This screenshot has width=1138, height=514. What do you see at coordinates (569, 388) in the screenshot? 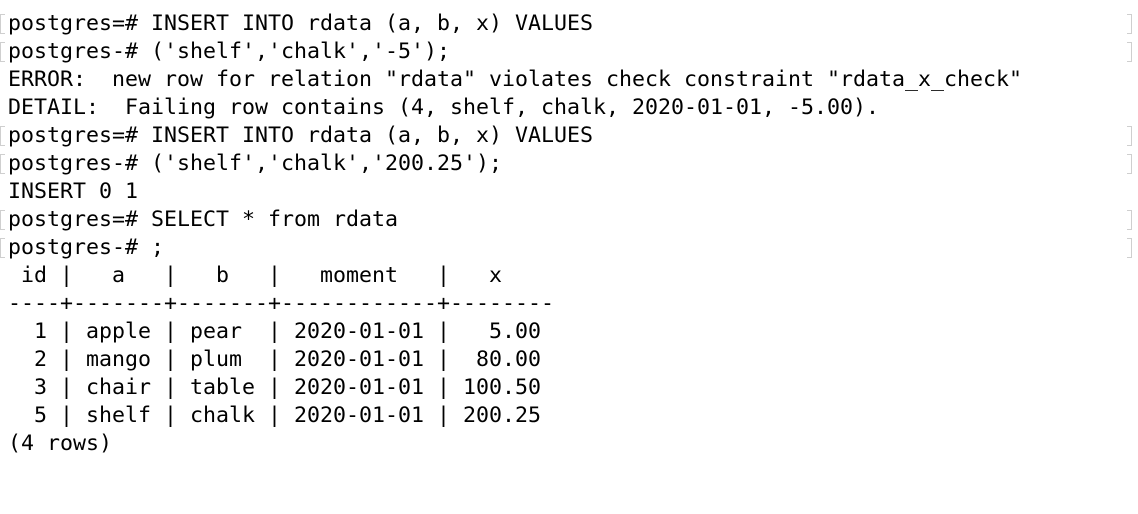
I see `terminal-line: 3 | chair | table | 2020-01-01 | 100.50` at bounding box center [569, 388].